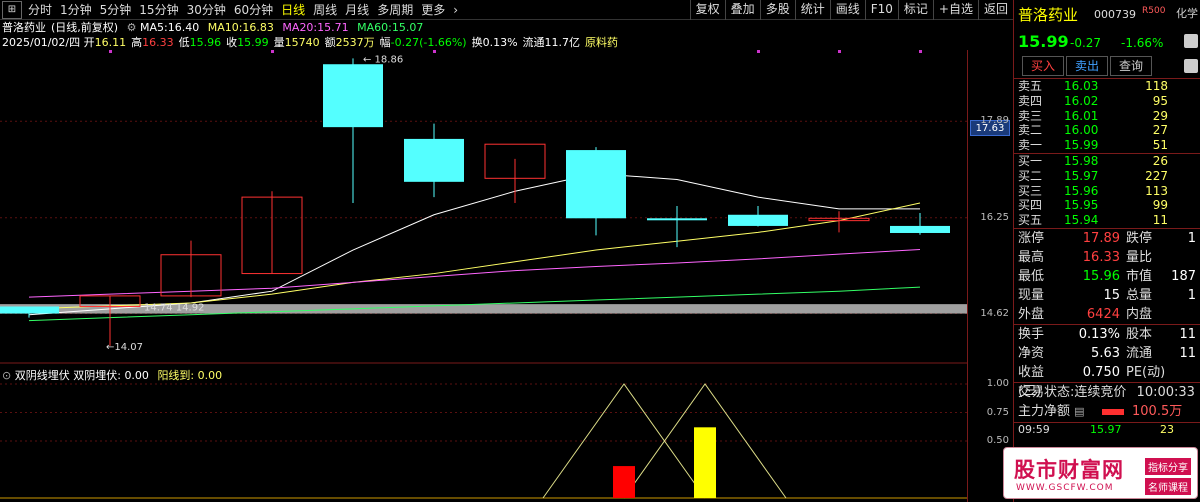 The image size is (1200, 502). What do you see at coordinates (1069, 470) in the screenshot?
I see `watermark-logo-text: 股市财富网` at bounding box center [1069, 470].